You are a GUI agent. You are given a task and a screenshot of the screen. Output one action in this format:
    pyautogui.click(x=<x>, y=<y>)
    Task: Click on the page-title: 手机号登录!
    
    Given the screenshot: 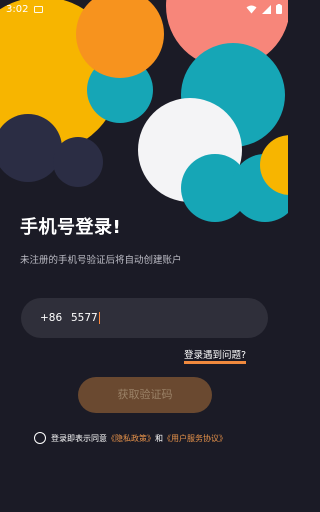 What is the action you would take?
    pyautogui.click(x=71, y=227)
    